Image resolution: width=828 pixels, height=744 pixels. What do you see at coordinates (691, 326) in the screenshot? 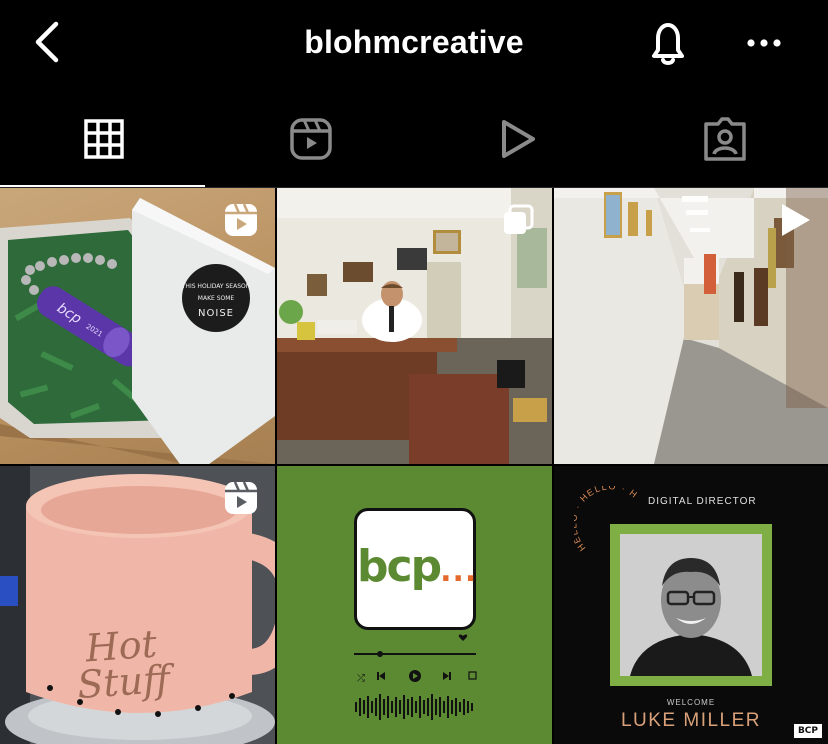
I see `post-thumbnail-hallway` at bounding box center [691, 326].